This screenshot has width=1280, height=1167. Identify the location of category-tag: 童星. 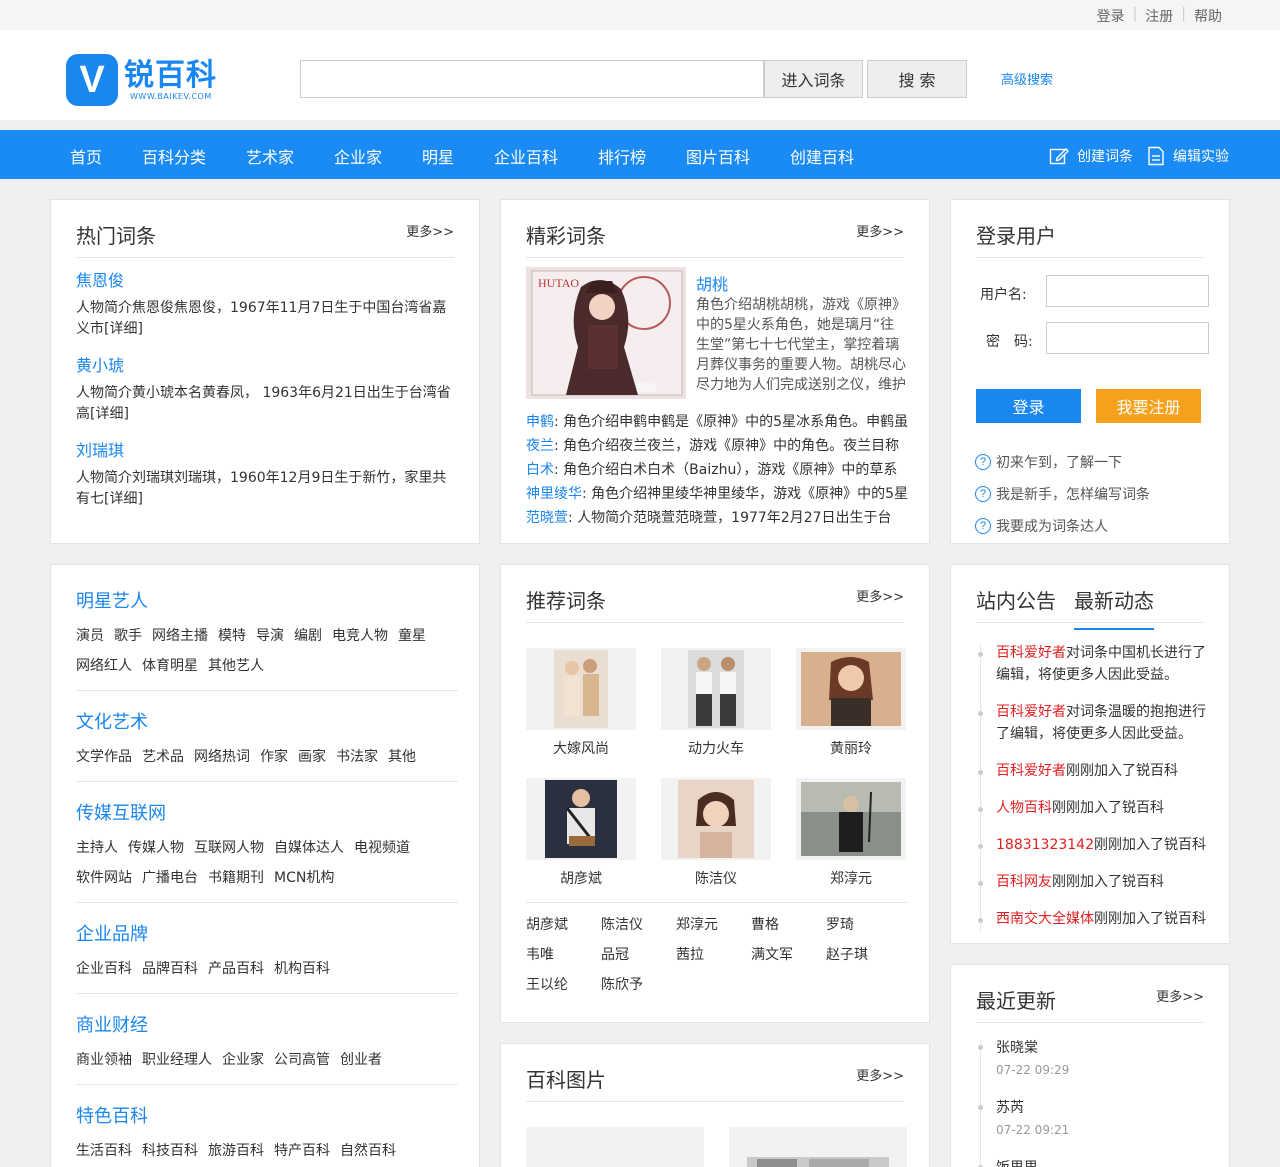
(412, 636).